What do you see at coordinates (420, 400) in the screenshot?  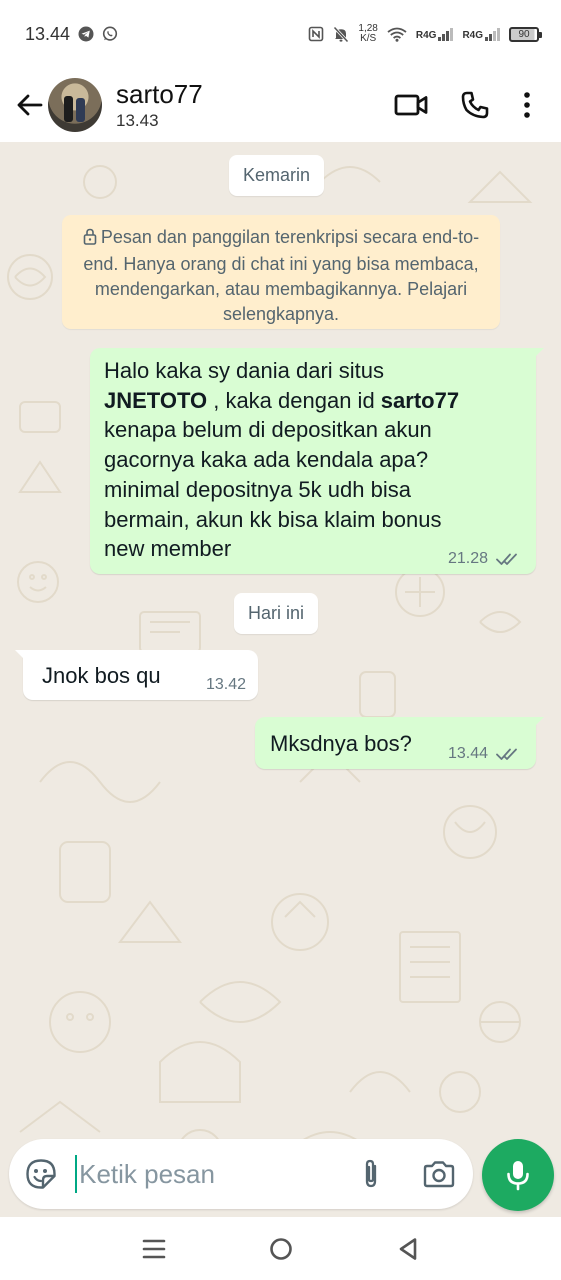 I see `message-bold-id: sarto77` at bounding box center [420, 400].